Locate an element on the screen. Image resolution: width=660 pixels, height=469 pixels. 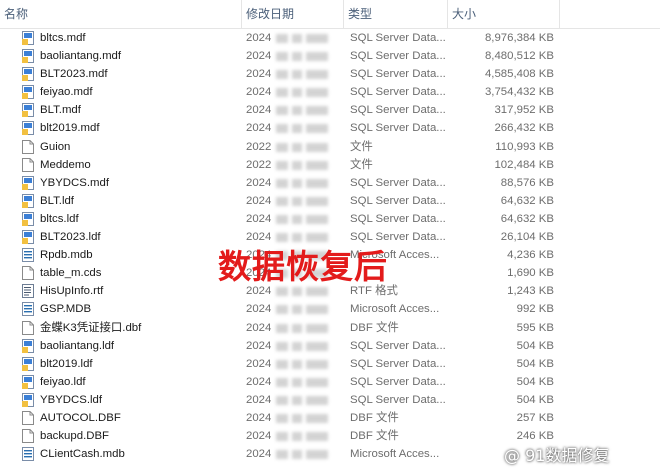
file-row: 金蝶K3凭证接口.dbf 2024 DBF 文件 595 KB is located at coordinates (330, 328).